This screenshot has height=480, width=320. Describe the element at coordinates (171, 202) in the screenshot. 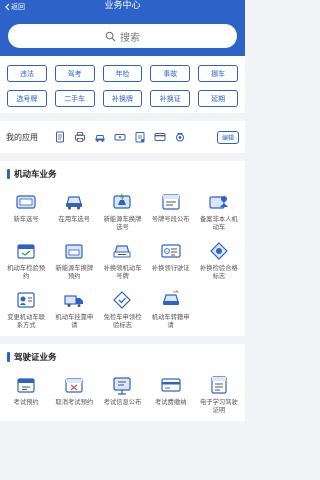

I see `plate-list-icon` at that location.